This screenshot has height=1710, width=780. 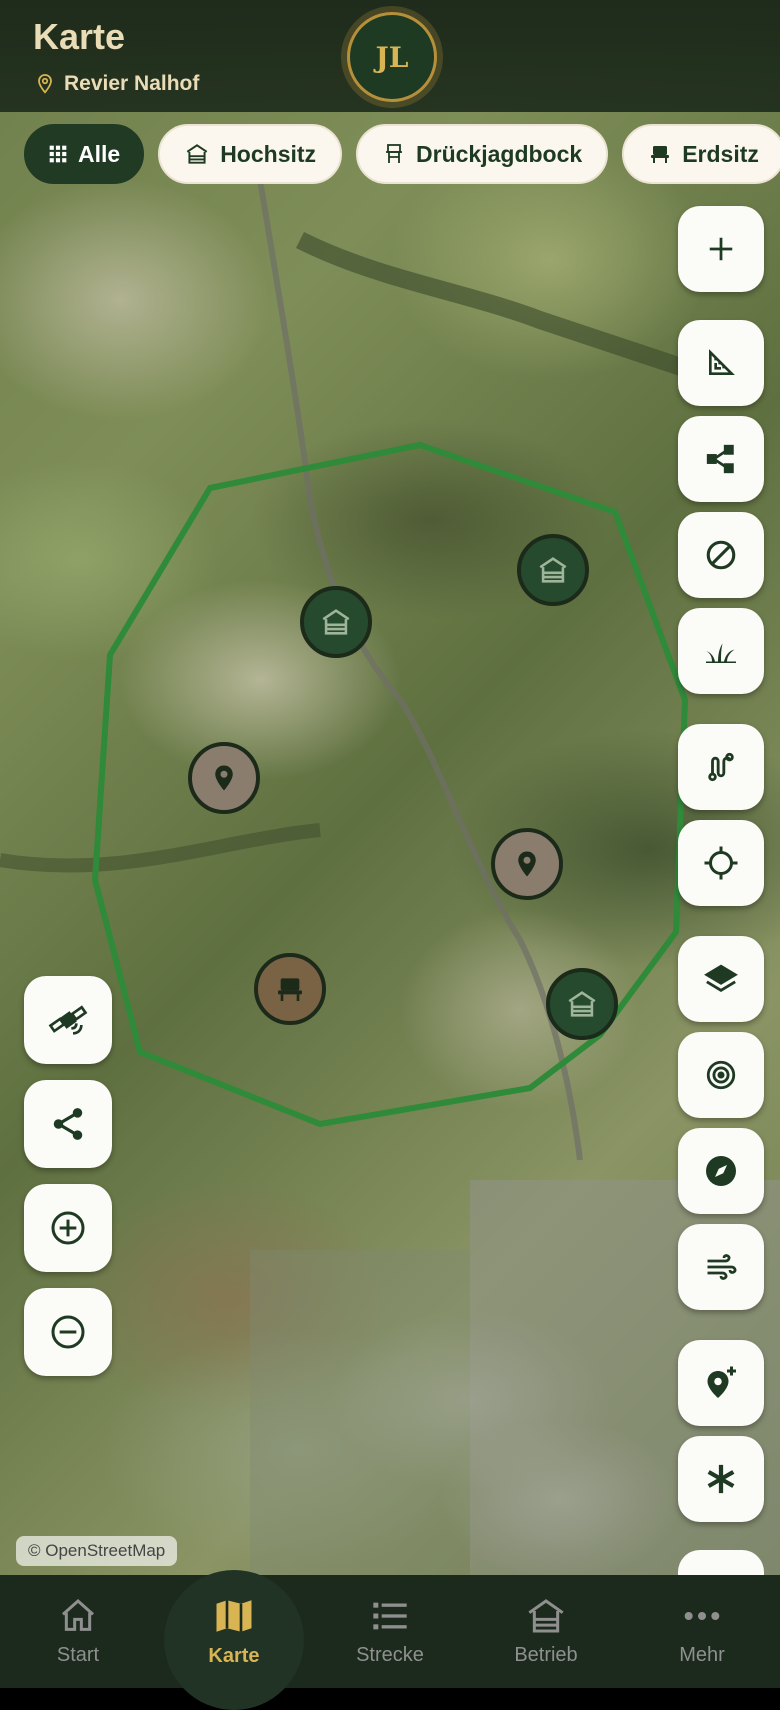 I want to click on ruler-icon, so click(x=722, y=362).